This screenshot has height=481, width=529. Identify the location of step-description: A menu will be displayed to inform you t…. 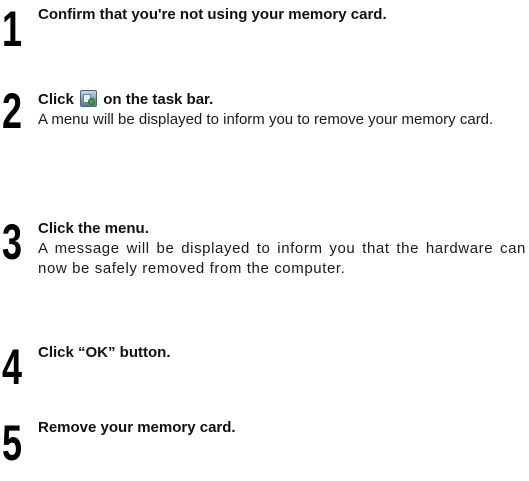
(266, 119).